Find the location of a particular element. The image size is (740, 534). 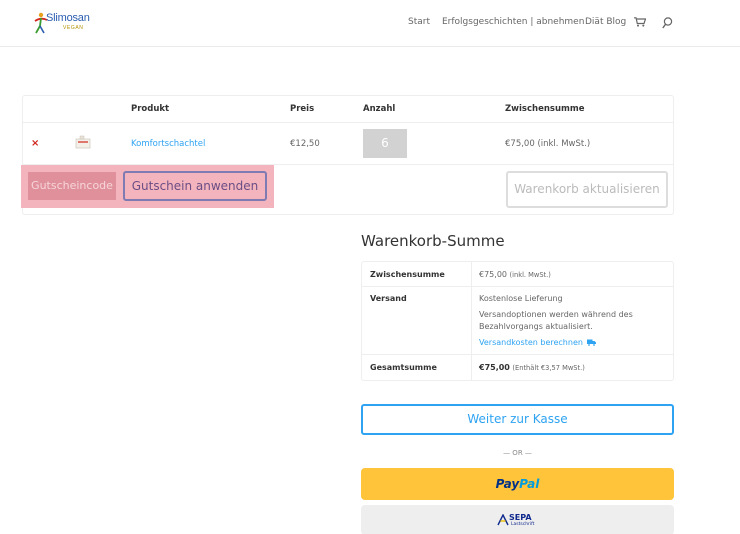

sepa-title: SEPA is located at coordinates (520, 517).